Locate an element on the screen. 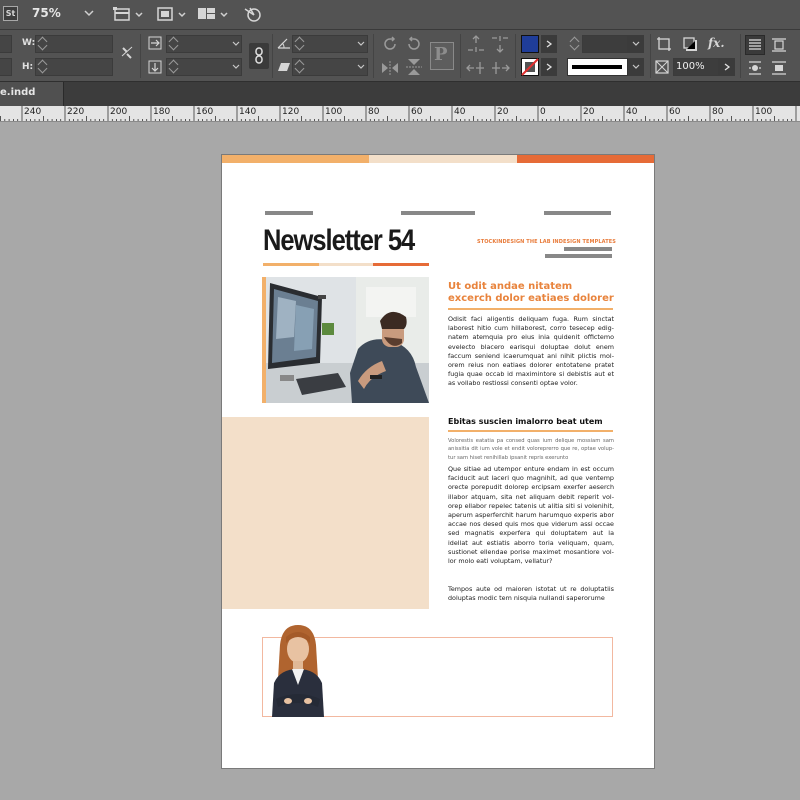 The image size is (800, 800). article-headline-line-2: excerch dolor eatiaes dolorer is located at coordinates (531, 298).